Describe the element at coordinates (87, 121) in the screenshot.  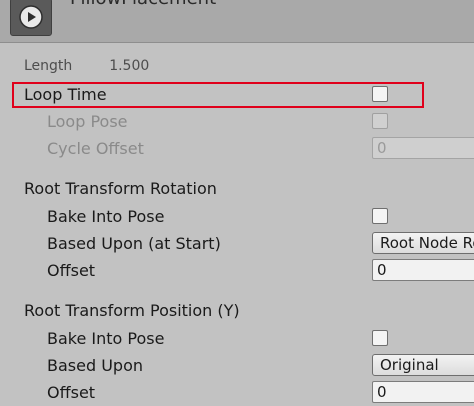
I see `loop-pose-label: Loop Pose` at that location.